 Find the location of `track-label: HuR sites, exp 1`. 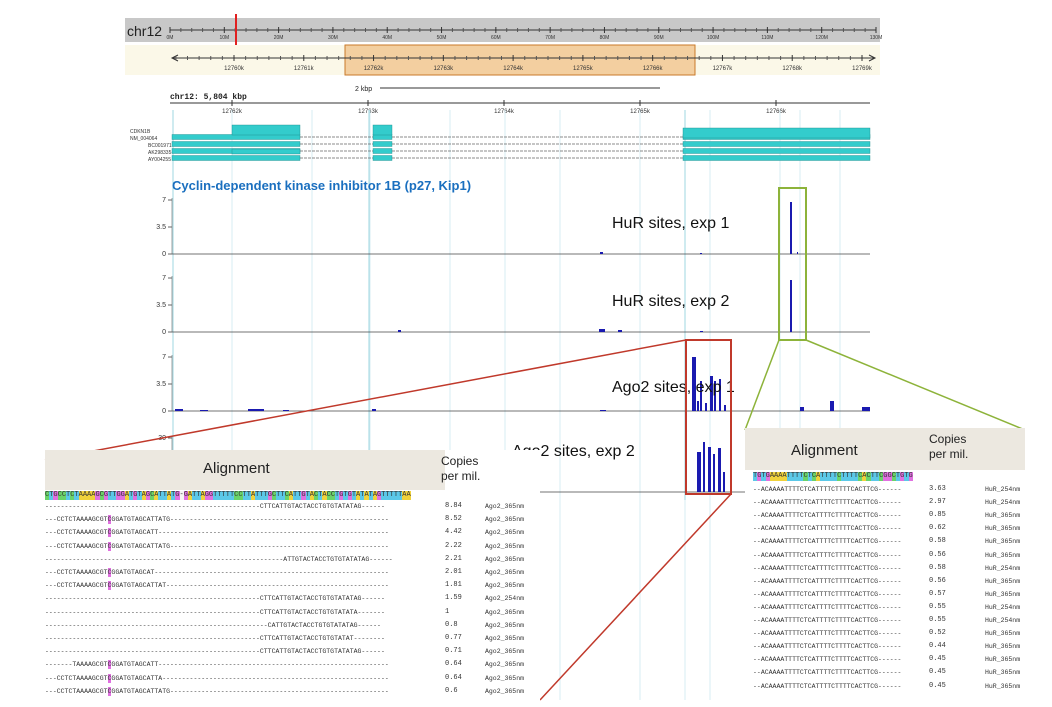

track-label: HuR sites, exp 1 is located at coordinates (670, 223).